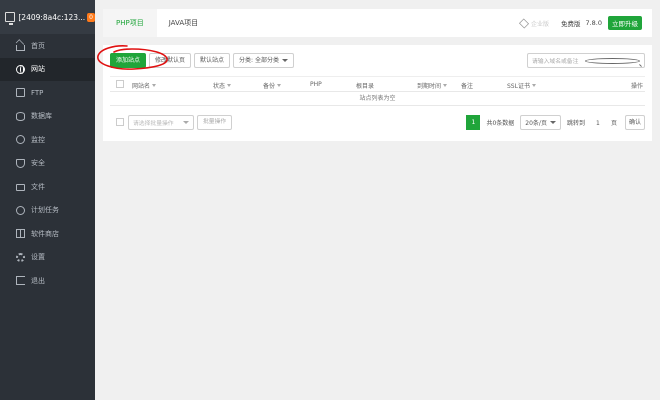  Describe the element at coordinates (536, 123) in the screenshot. I see `per-page-value: 20条/页` at that location.